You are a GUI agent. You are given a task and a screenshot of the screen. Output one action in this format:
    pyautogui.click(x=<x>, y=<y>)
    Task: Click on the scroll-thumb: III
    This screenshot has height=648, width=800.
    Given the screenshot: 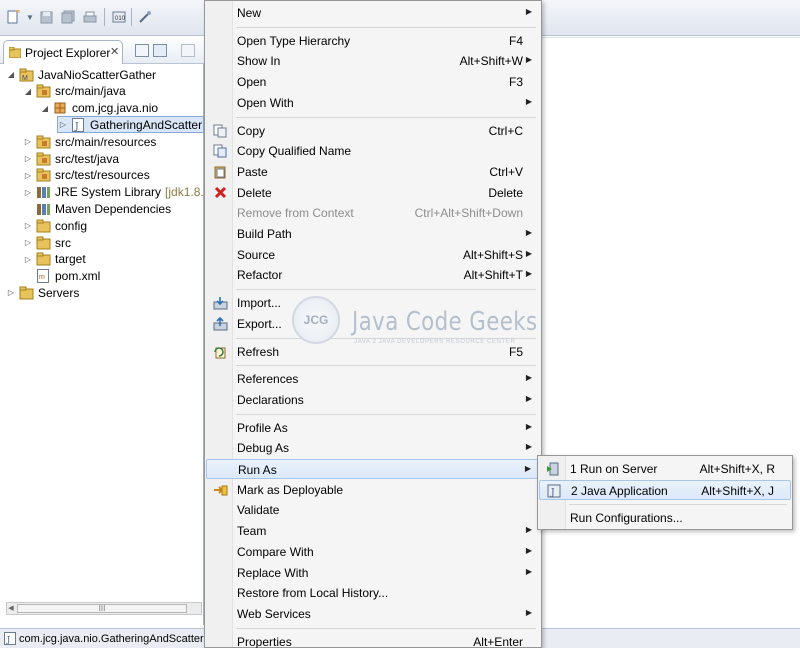 What is the action you would take?
    pyautogui.click(x=102, y=608)
    